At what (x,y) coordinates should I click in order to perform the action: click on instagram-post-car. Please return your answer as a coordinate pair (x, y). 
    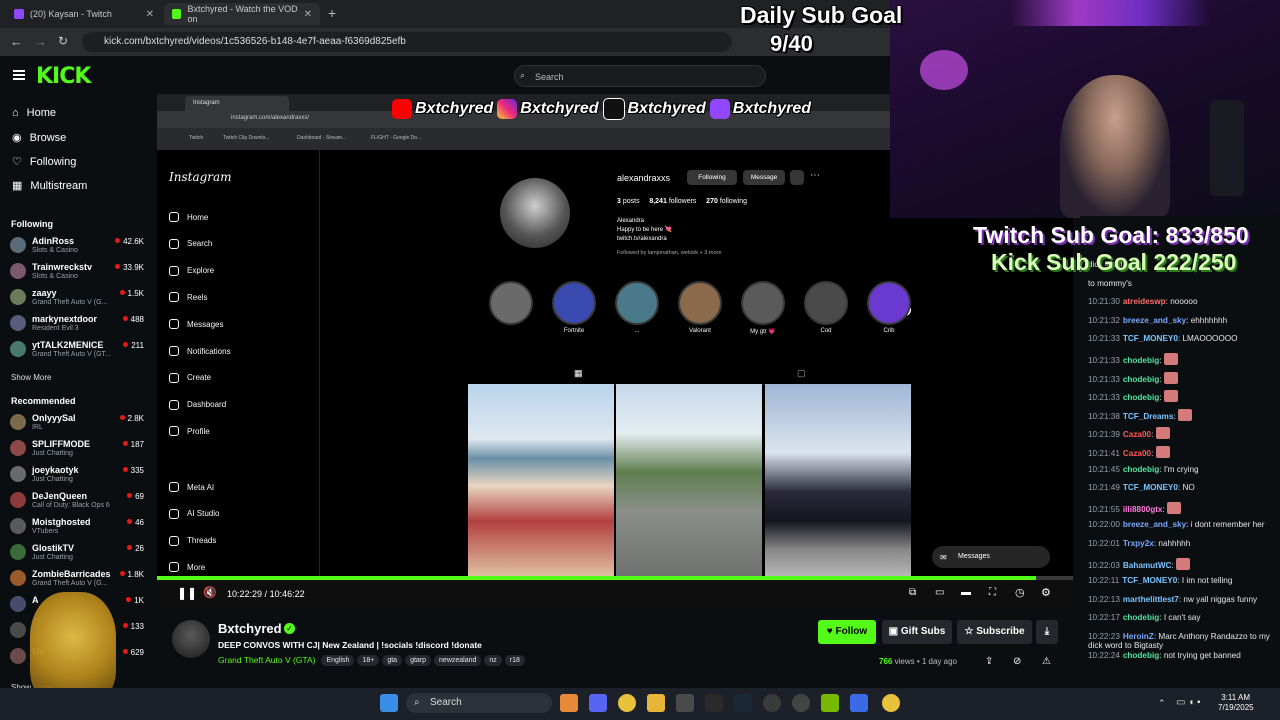
    Looking at the image, I should click on (838, 482).